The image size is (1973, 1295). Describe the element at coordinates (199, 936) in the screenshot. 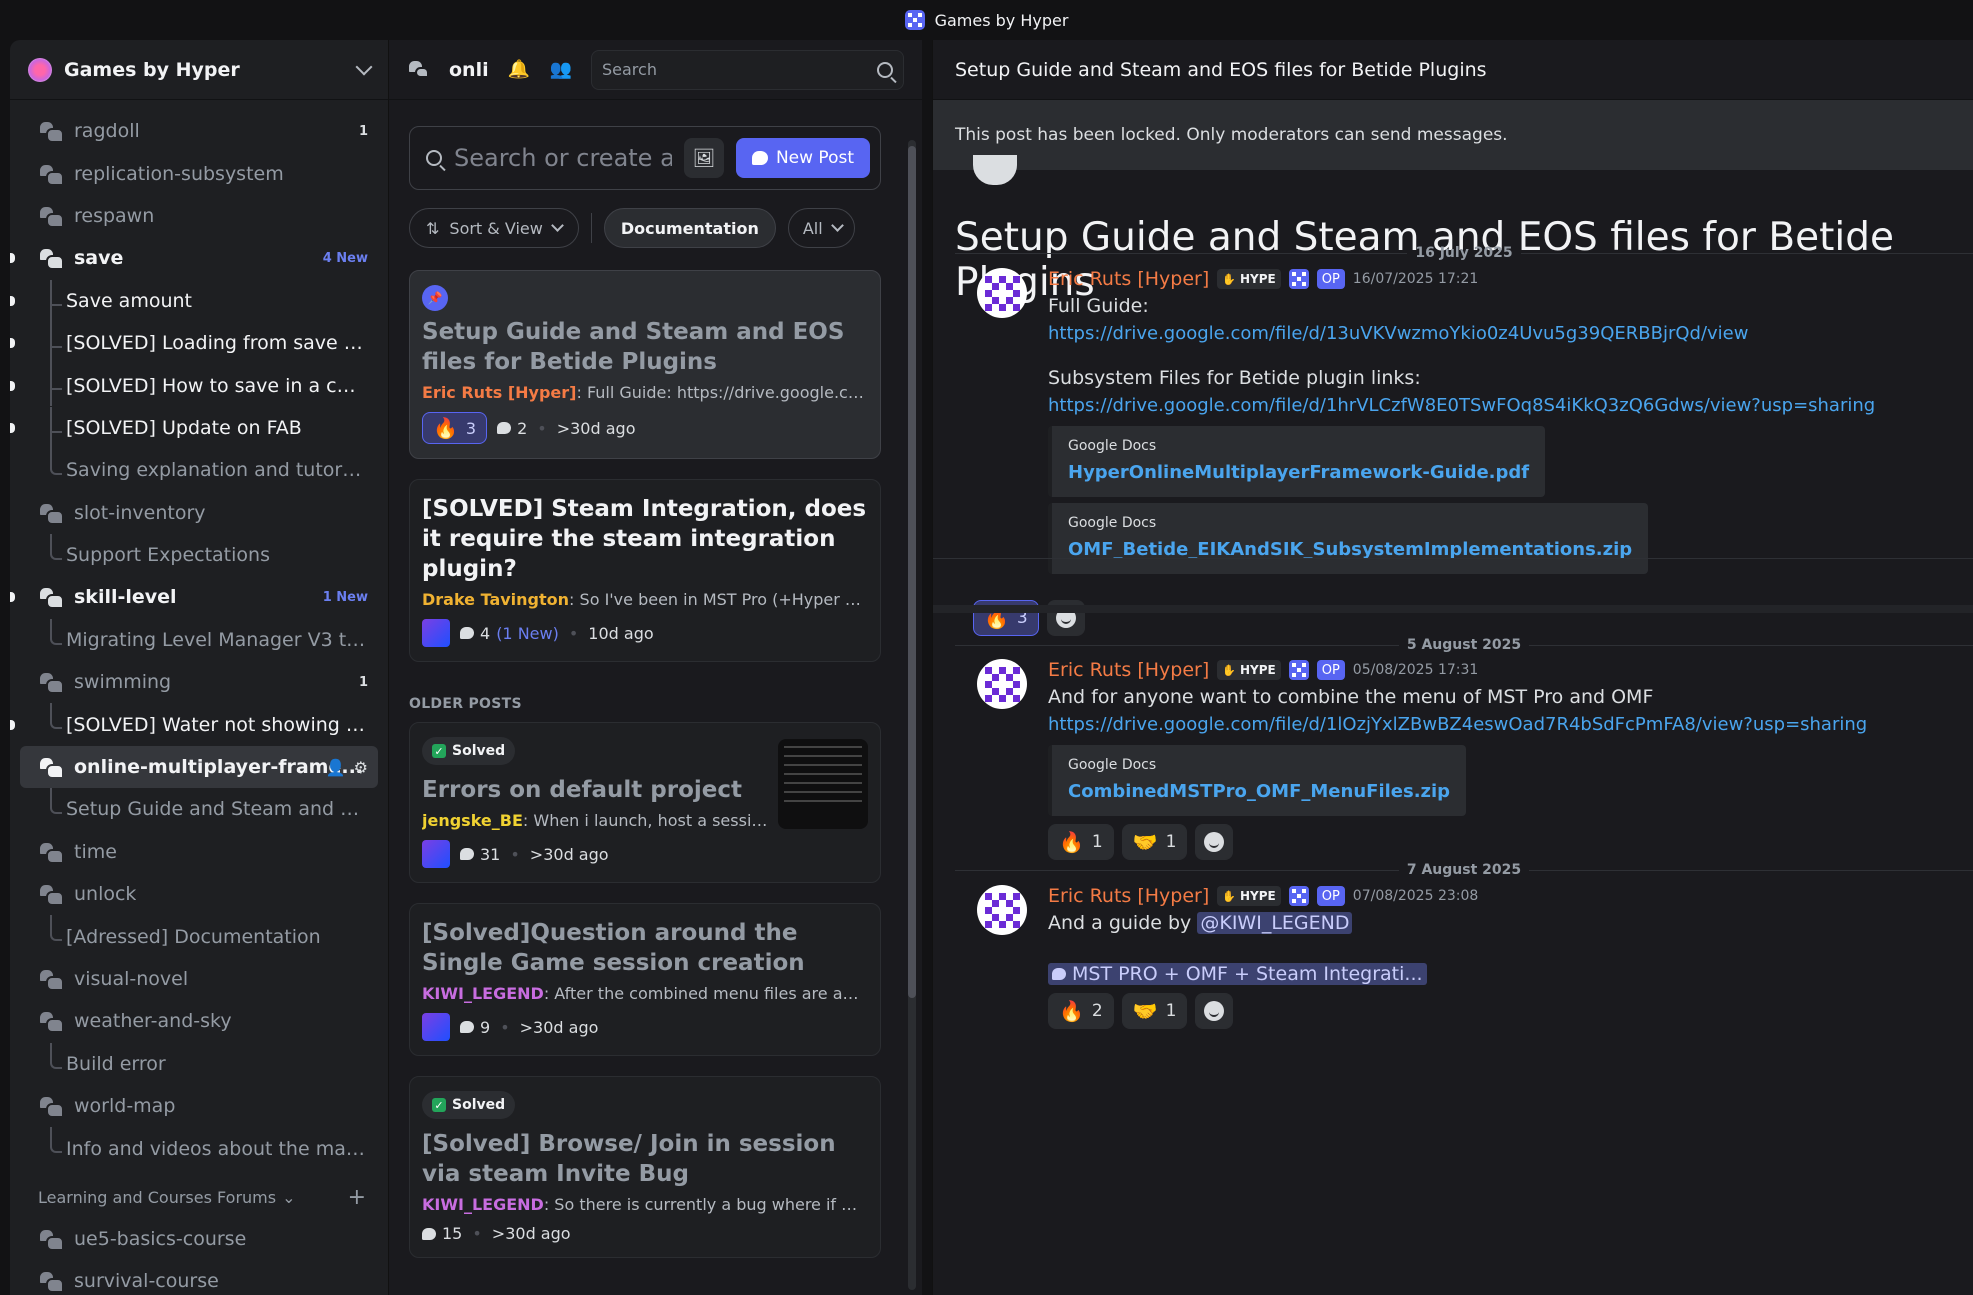

I see `sidebar-thread: [Adressed] Documentation` at that location.